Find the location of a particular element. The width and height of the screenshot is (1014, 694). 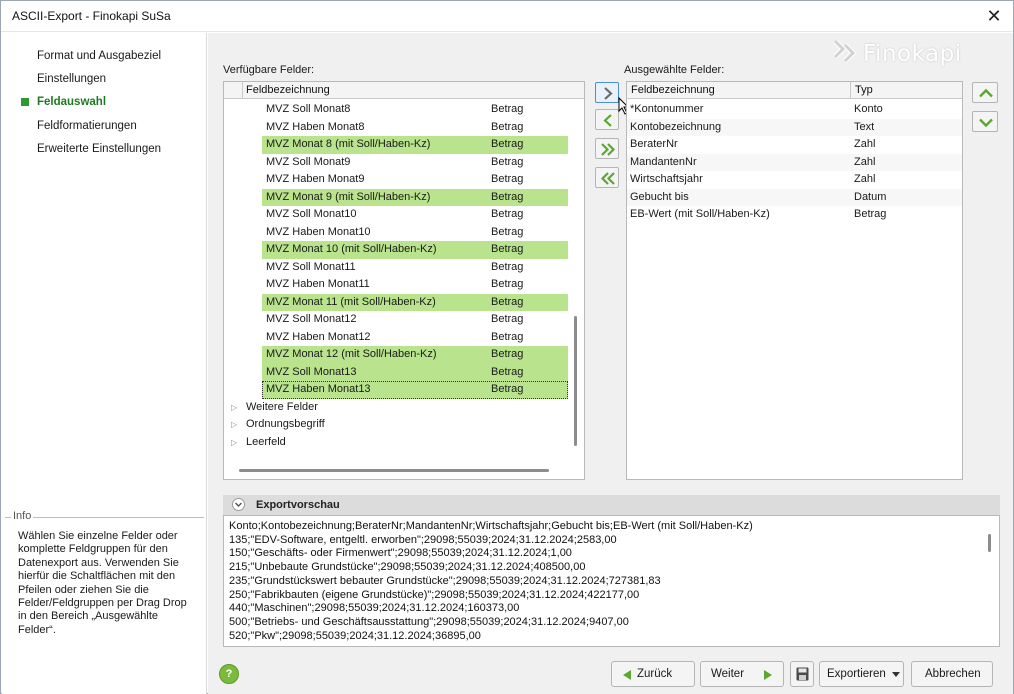

field-name: MVZ Soll Monat10 is located at coordinates (311, 214).